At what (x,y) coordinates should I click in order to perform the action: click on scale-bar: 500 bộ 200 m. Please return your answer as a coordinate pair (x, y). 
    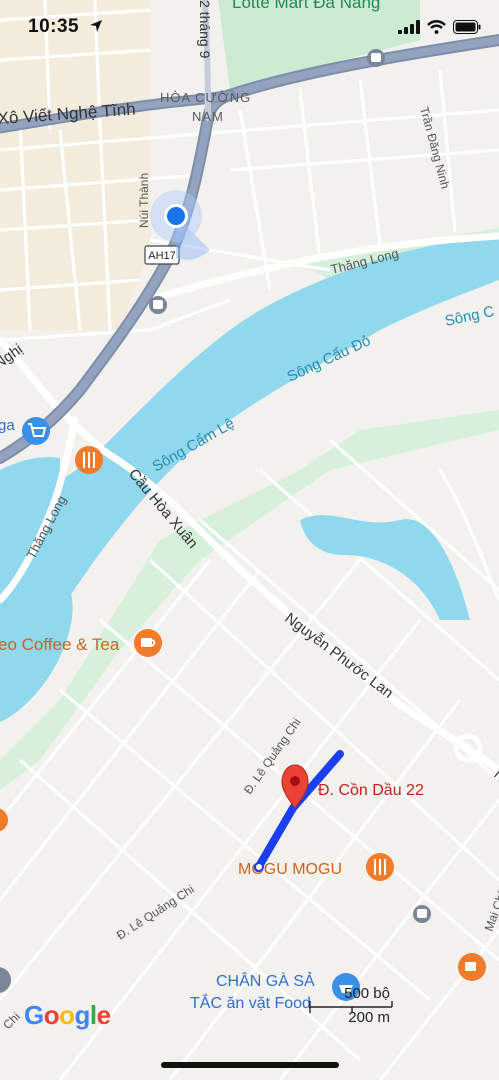
    Looking at the image, I should click on (352, 1006).